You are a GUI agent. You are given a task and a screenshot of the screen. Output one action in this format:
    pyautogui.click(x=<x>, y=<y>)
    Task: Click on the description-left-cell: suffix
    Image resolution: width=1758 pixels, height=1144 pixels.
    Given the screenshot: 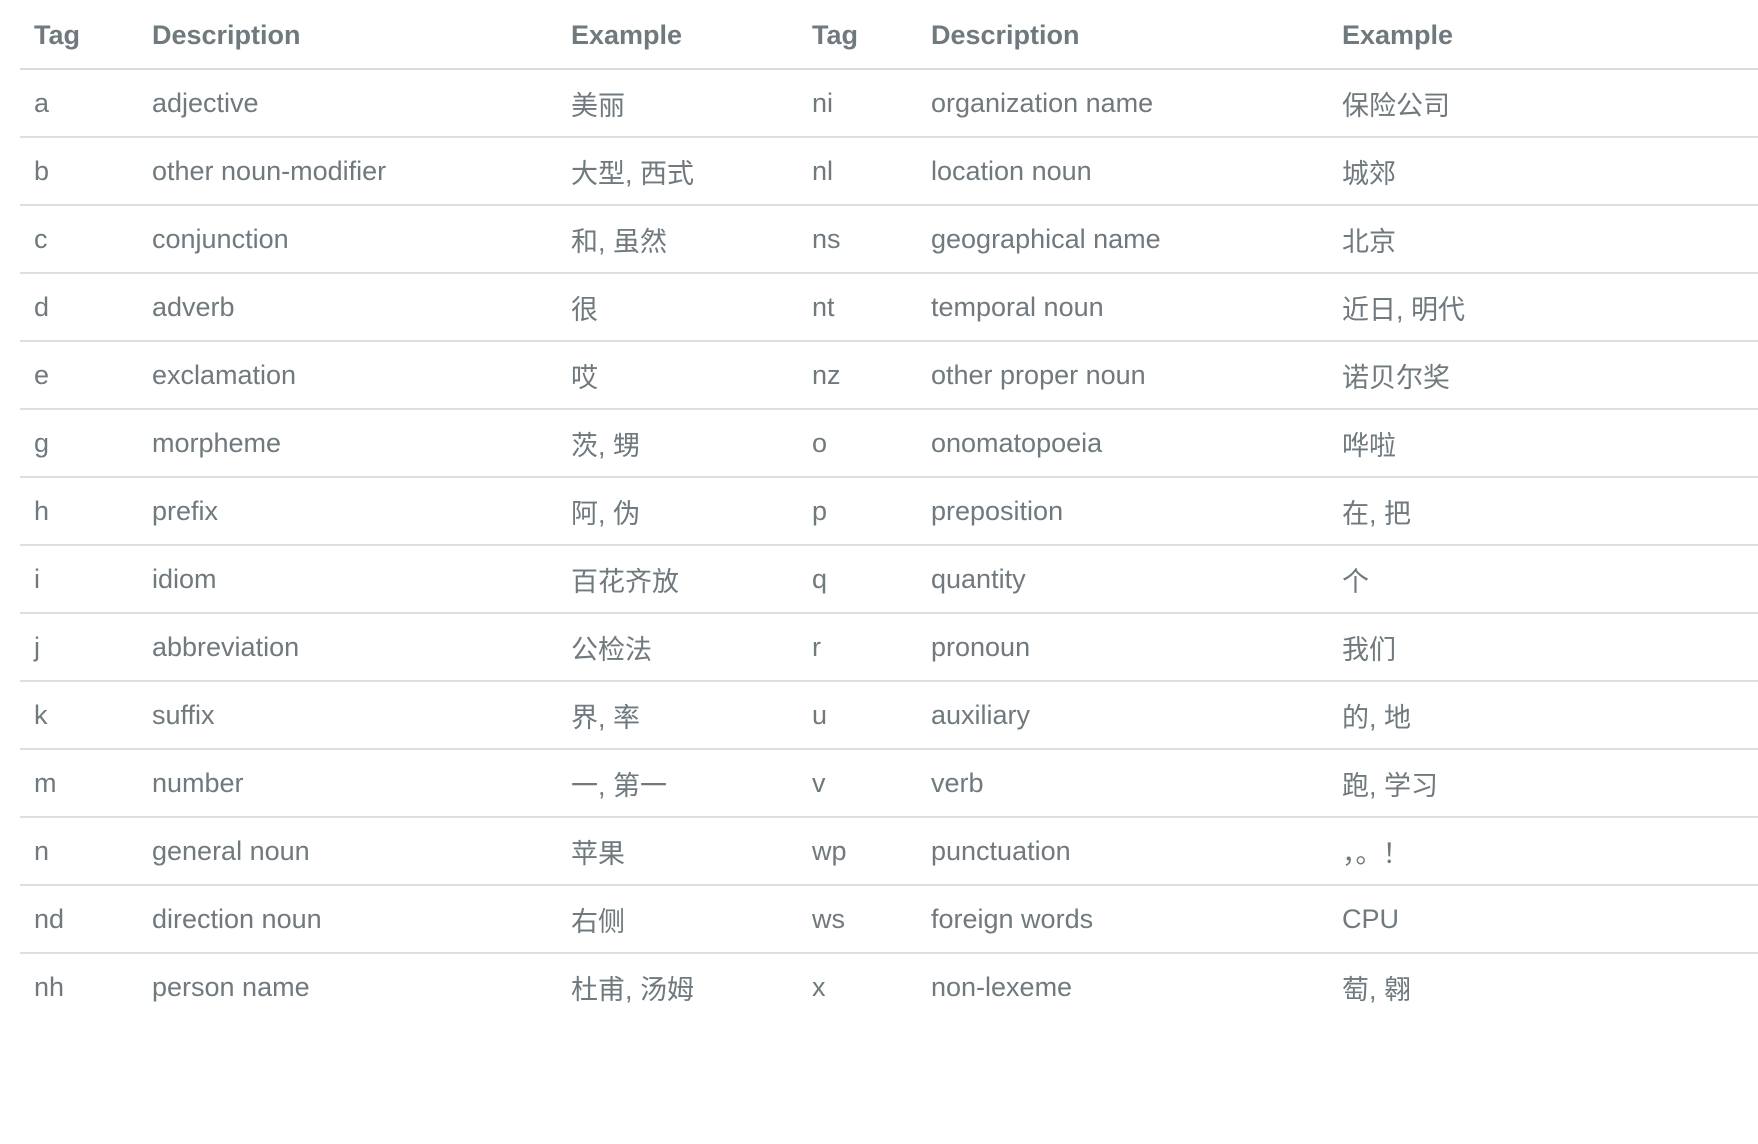 What is the action you would take?
    pyautogui.click(x=347, y=715)
    